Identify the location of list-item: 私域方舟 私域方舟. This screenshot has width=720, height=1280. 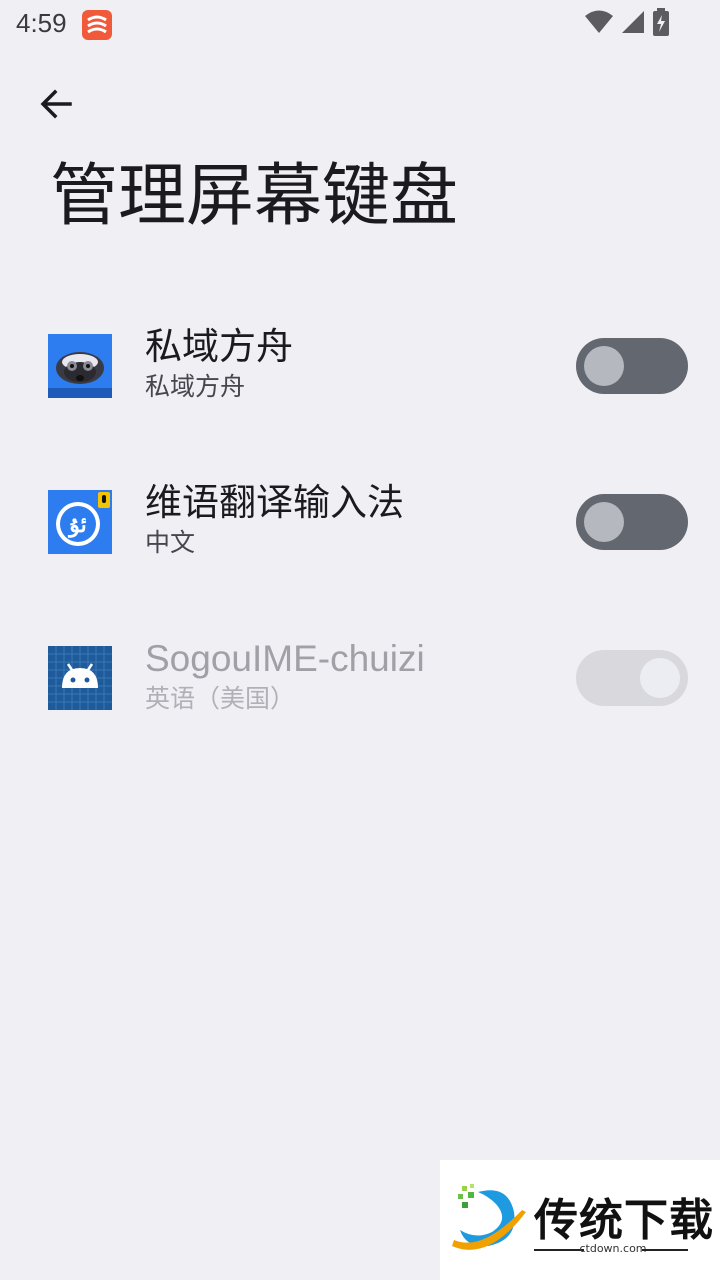
(360, 366).